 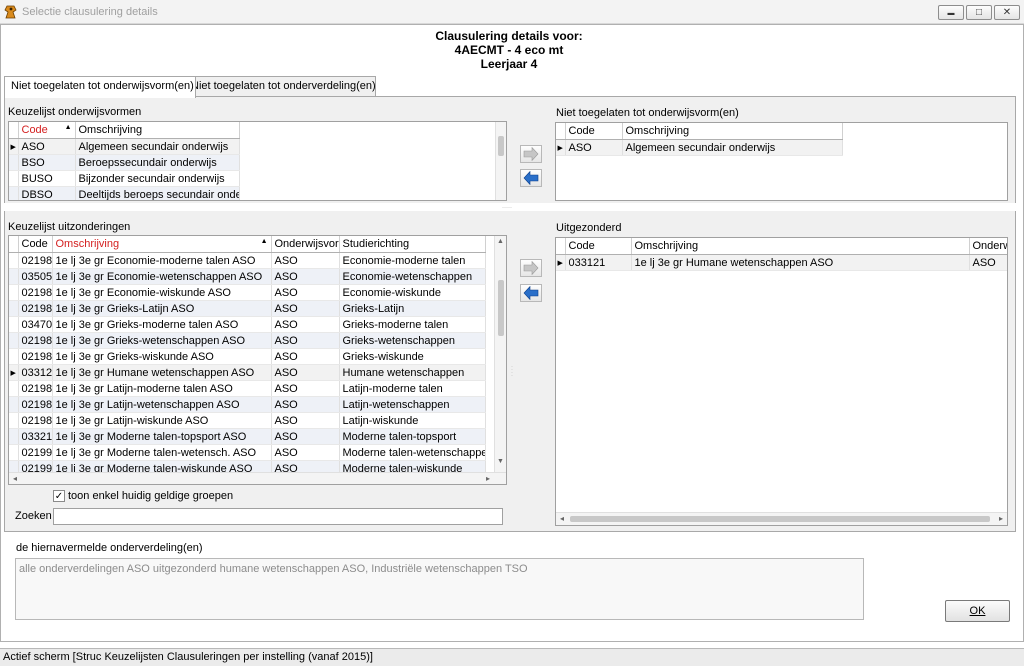 What do you see at coordinates (10, 12) in the screenshot?
I see `app-logo-icon` at bounding box center [10, 12].